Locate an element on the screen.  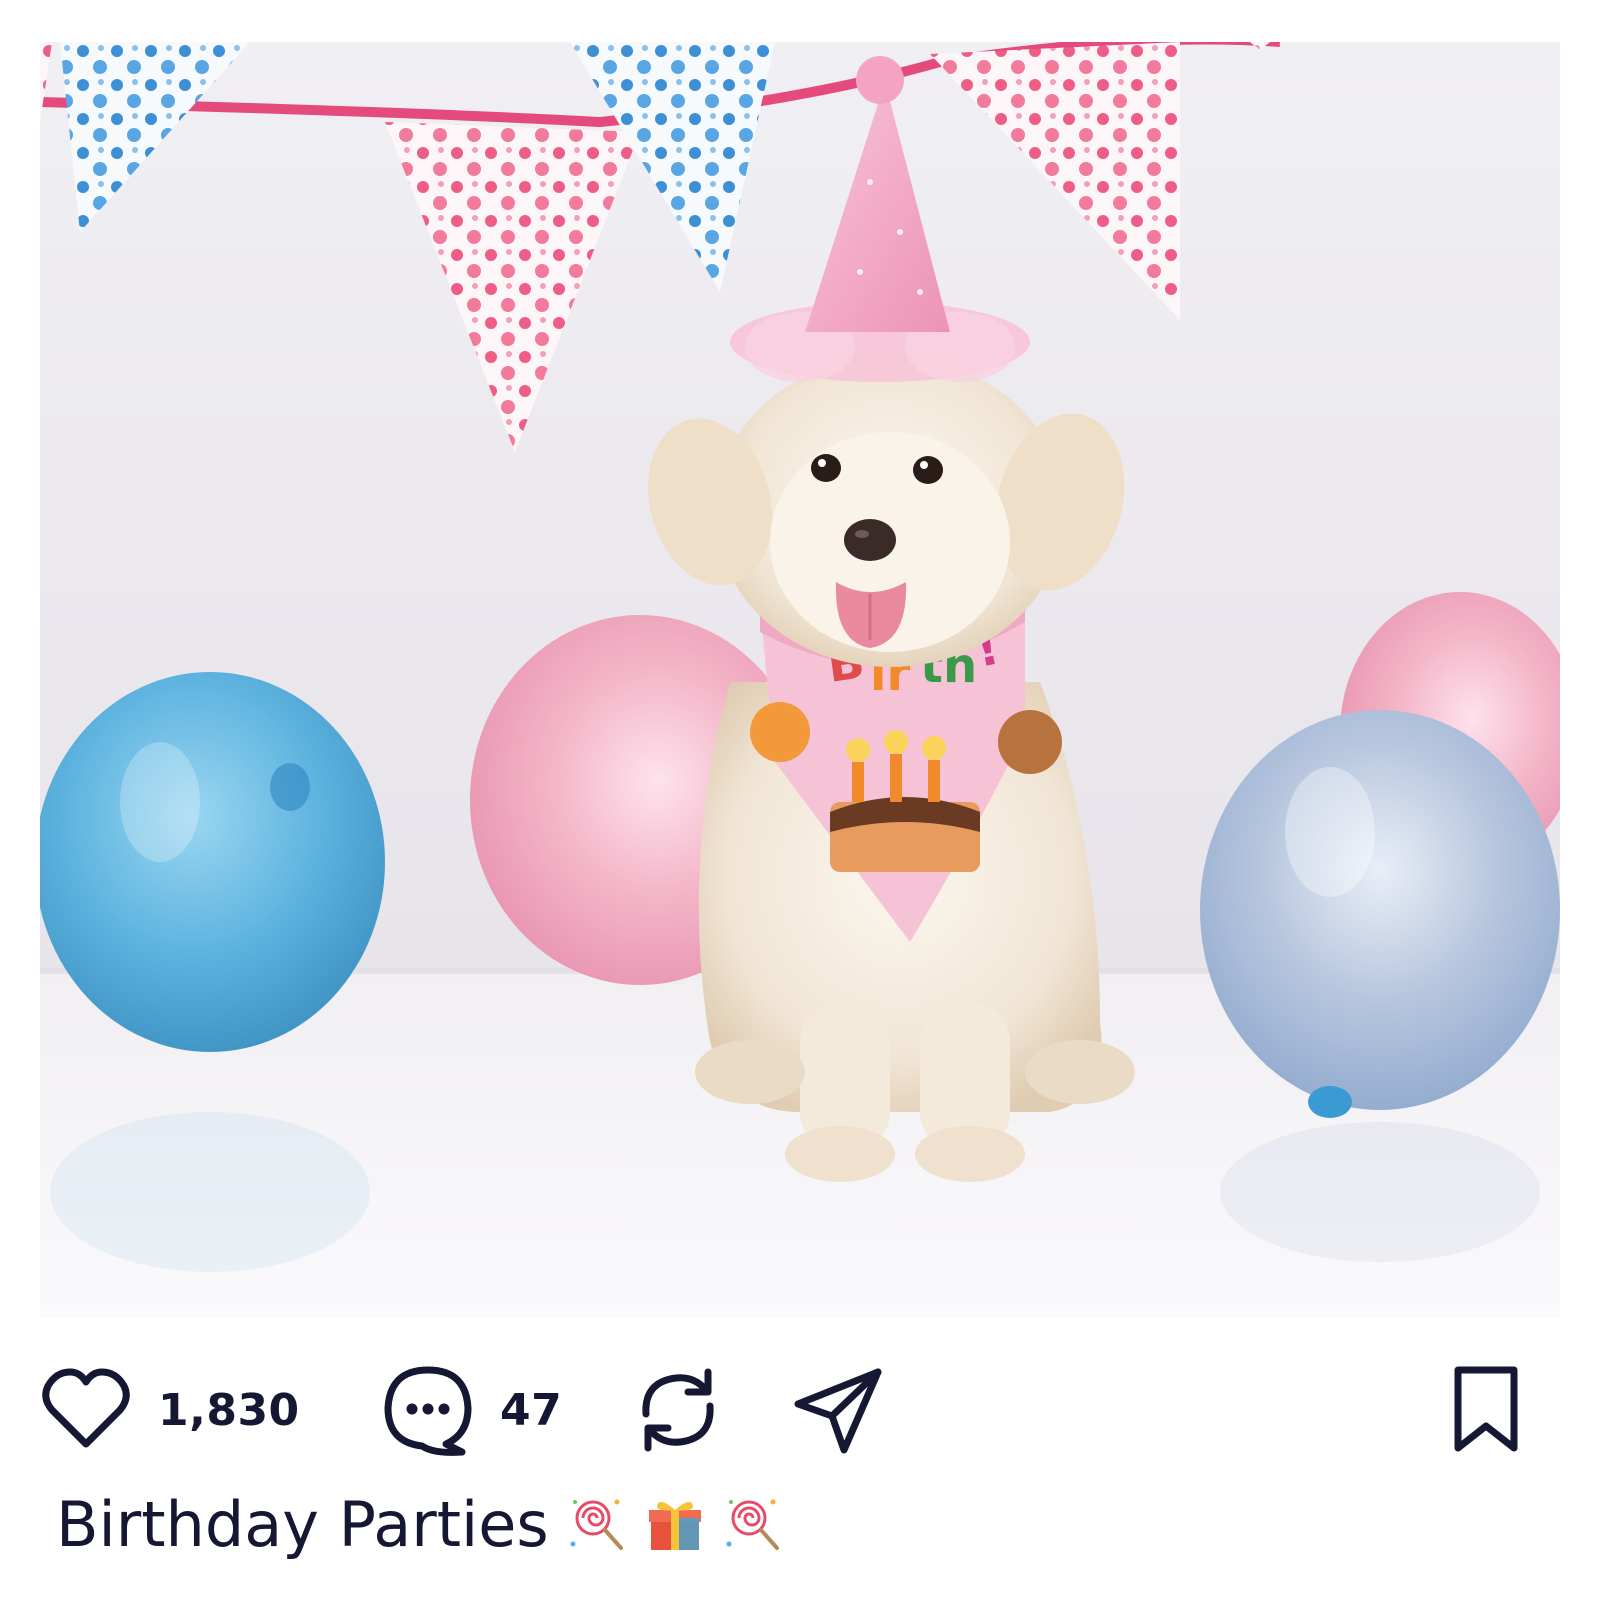
repost-button is located at coordinates (678, 1410).